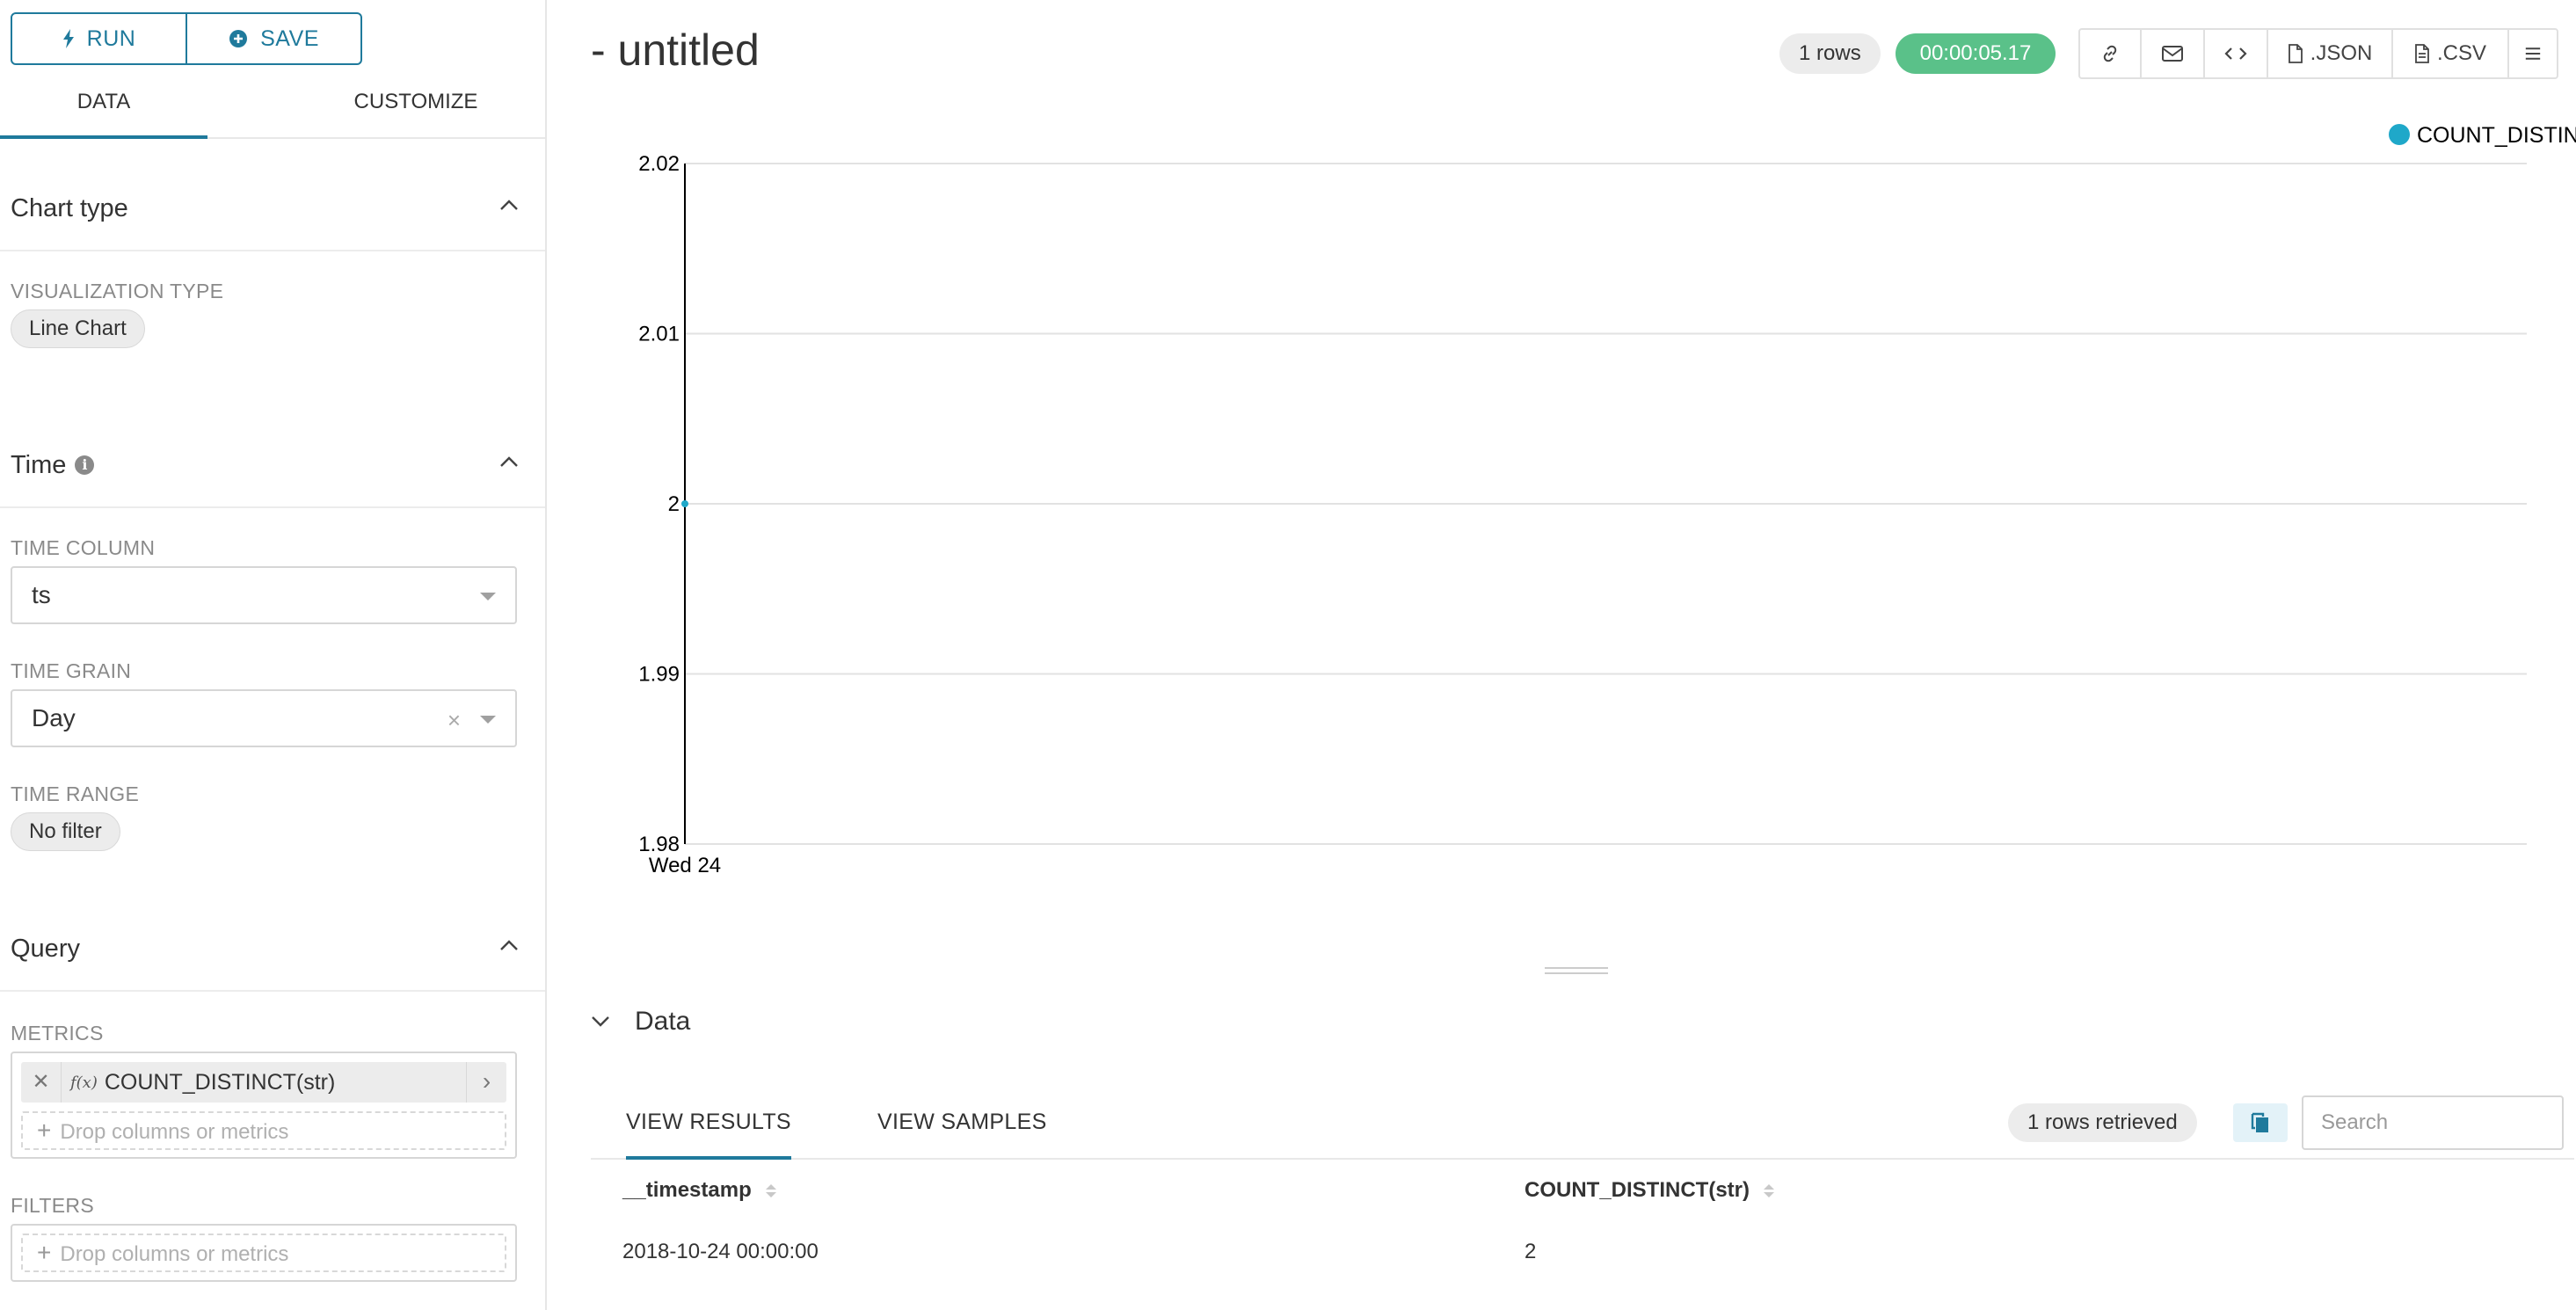  I want to click on filters-drop-placeholder: Drop columns or metrics, so click(174, 1254).